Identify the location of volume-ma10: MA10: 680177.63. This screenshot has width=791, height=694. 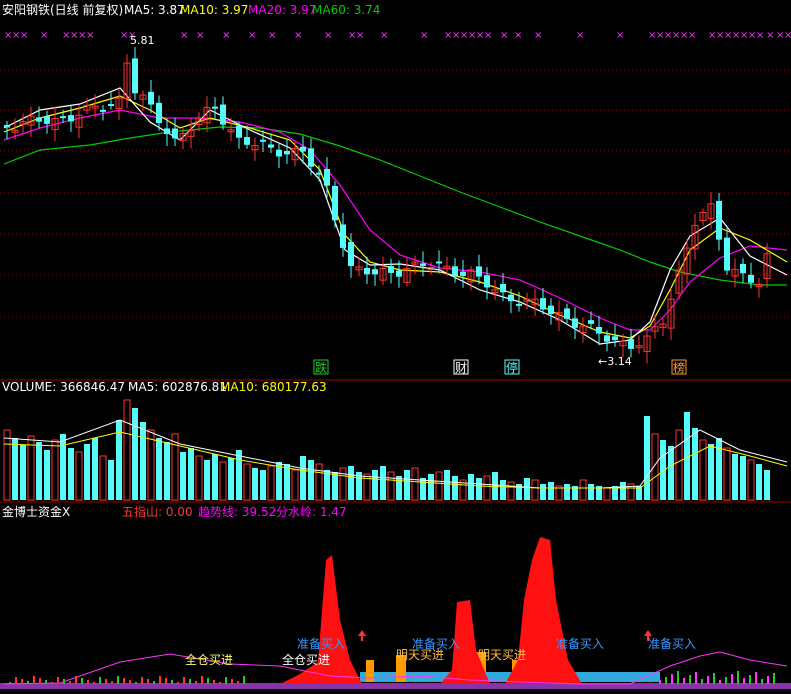
(273, 387).